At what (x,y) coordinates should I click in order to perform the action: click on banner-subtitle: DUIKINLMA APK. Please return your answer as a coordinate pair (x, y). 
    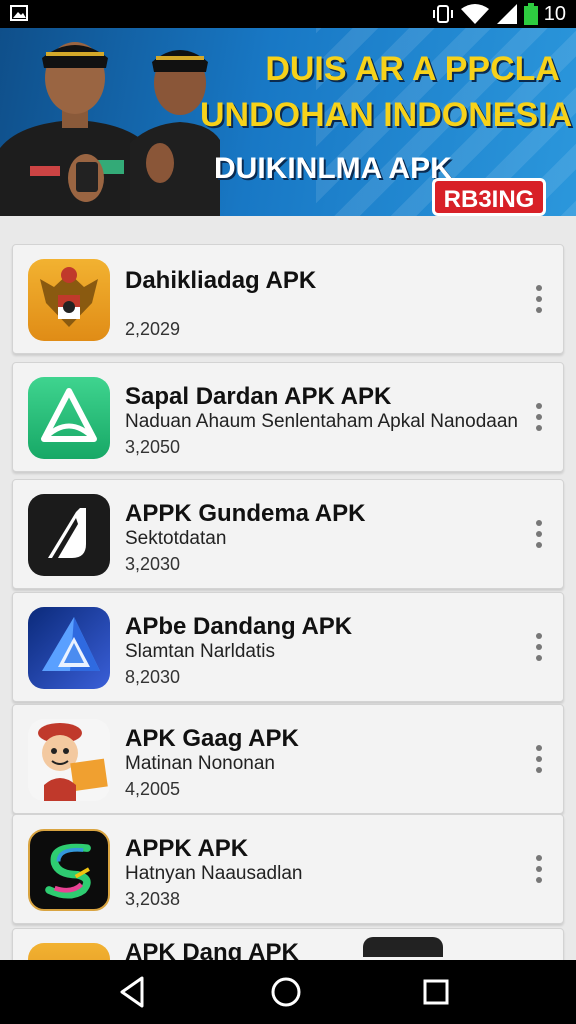
    Looking at the image, I should click on (333, 168).